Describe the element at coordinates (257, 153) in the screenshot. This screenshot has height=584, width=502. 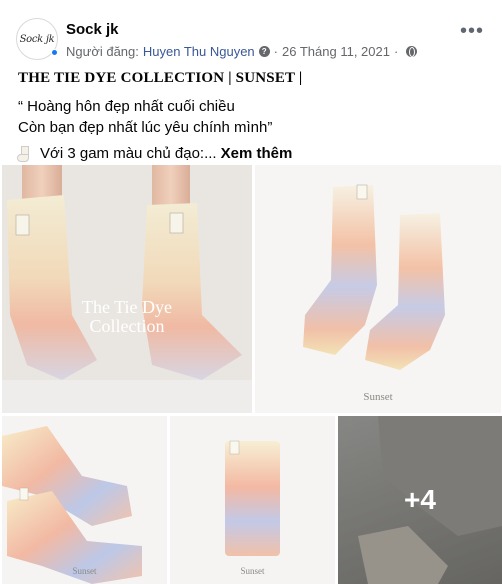
I see `see-more-link: Xem thêm` at that location.